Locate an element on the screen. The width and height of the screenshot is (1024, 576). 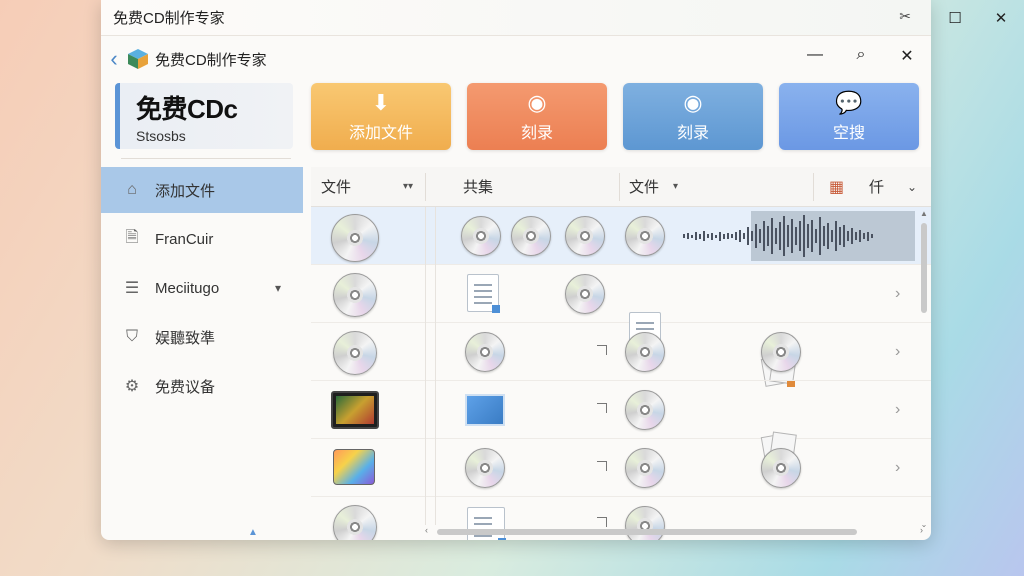
column-header-file: 文件 is located at coordinates (336, 186).